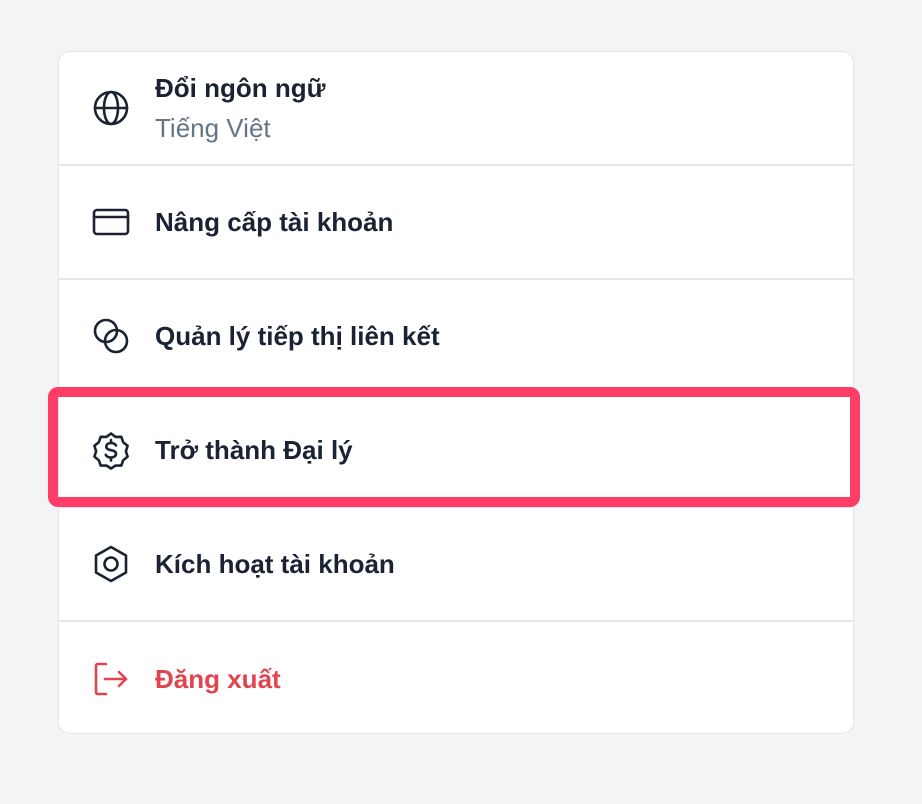 The image size is (922, 804). Describe the element at coordinates (456, 565) in the screenshot. I see `menu-item-activate-account: Kích hoạt tài khoản` at that location.